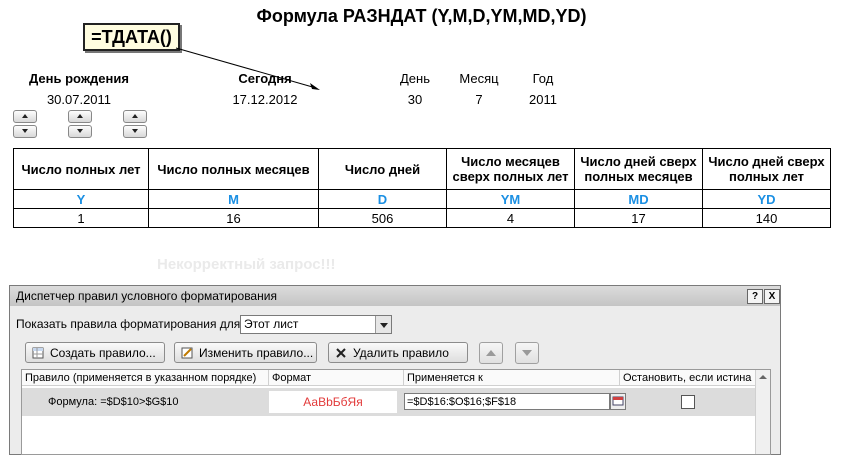 The height and width of the screenshot is (455, 843). What do you see at coordinates (401, 353) in the screenshot?
I see `delete-rule-label: Удалить правило` at bounding box center [401, 353].